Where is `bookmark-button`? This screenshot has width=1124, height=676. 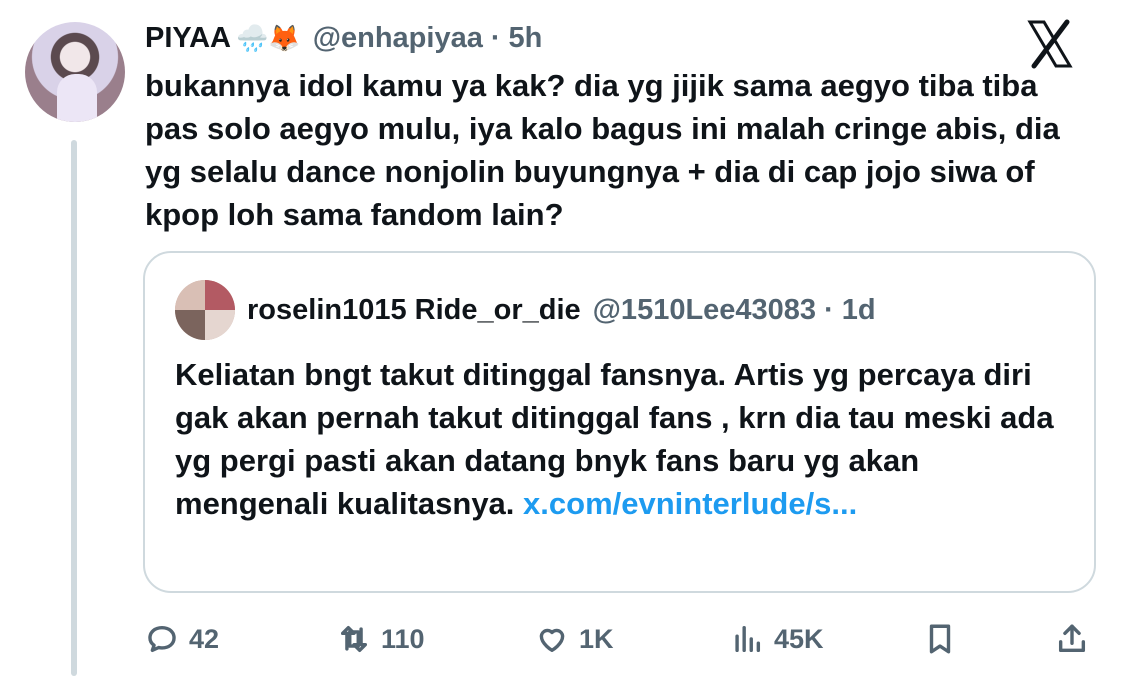
bookmark-button is located at coordinates (940, 639).